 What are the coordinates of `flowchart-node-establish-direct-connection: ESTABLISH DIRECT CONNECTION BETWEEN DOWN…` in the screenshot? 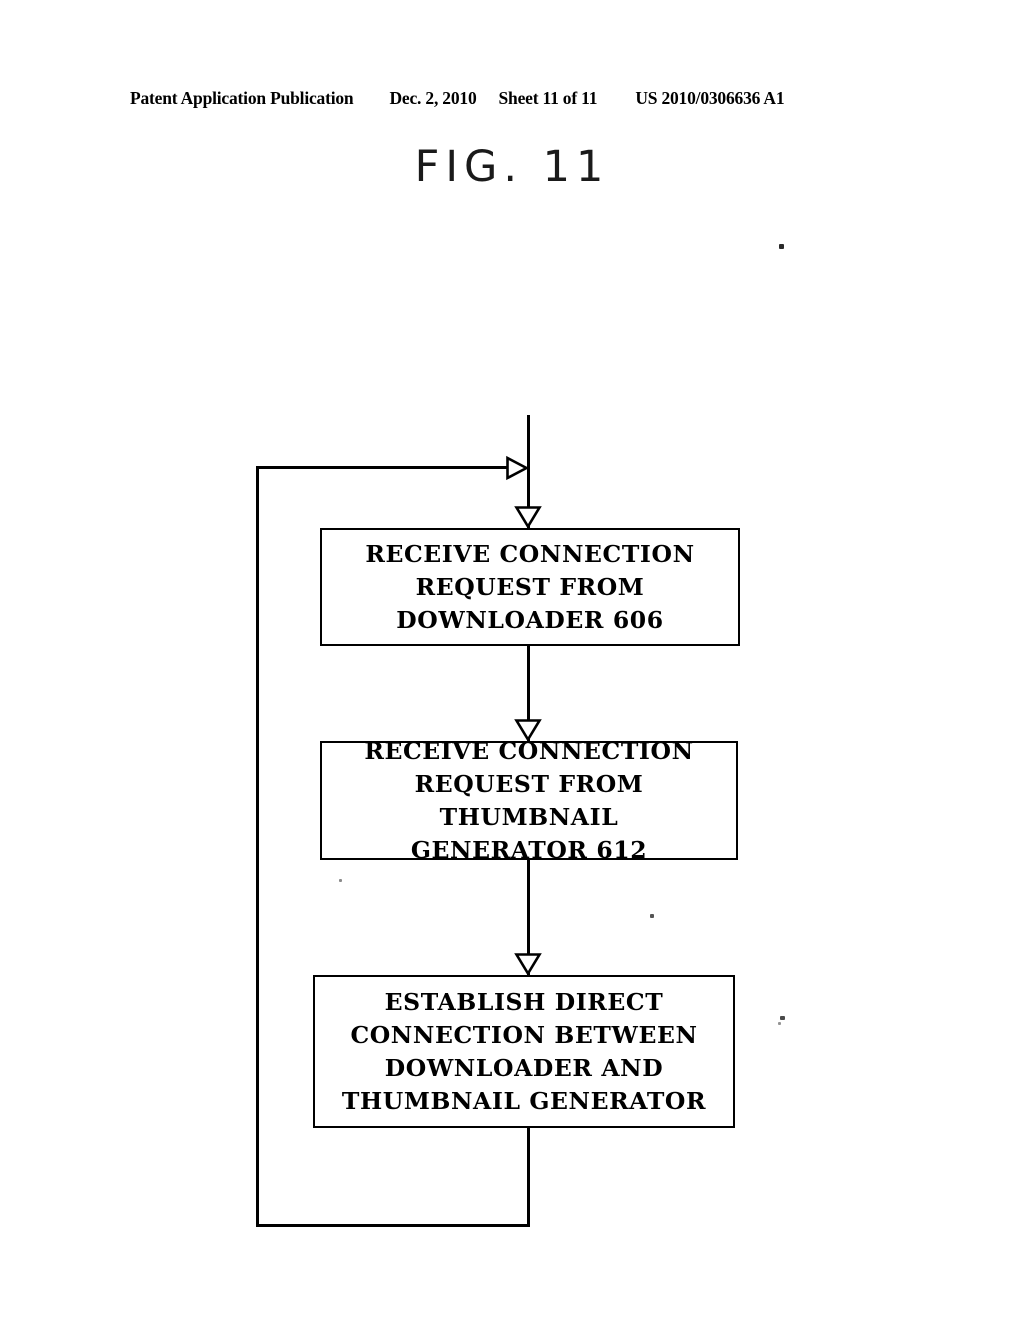 It's located at (524, 1051).